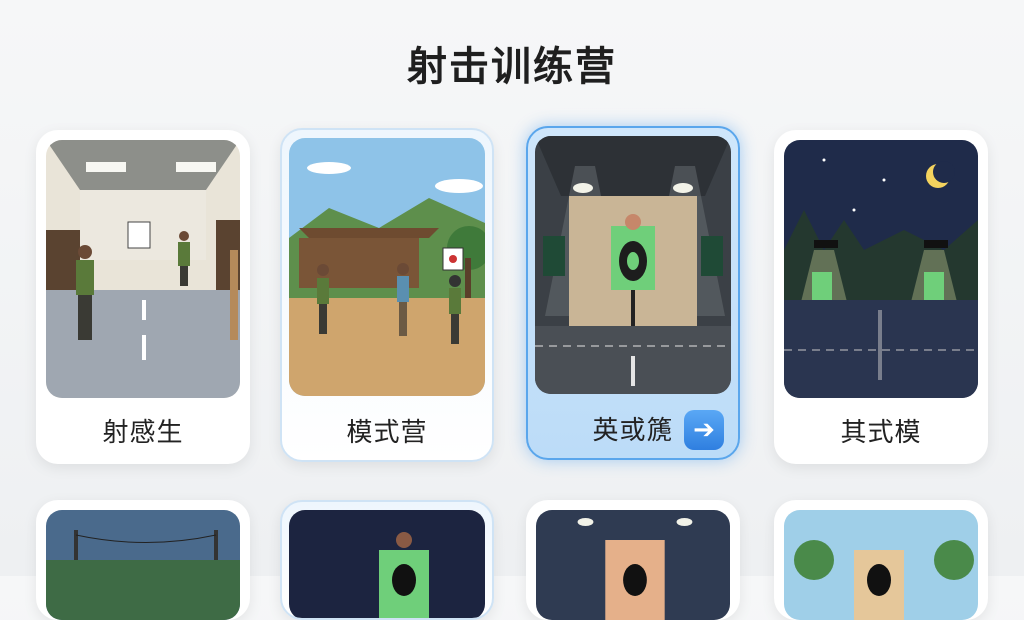 The height and width of the screenshot is (620, 1024). Describe the element at coordinates (143, 269) in the screenshot. I see `card-1-image` at that location.